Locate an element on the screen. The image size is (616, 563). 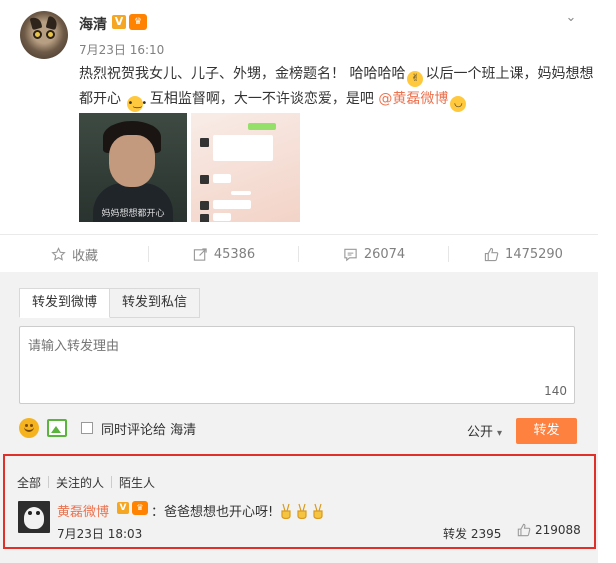
victory-hand-icon: ✌ is located at coordinates (415, 79).